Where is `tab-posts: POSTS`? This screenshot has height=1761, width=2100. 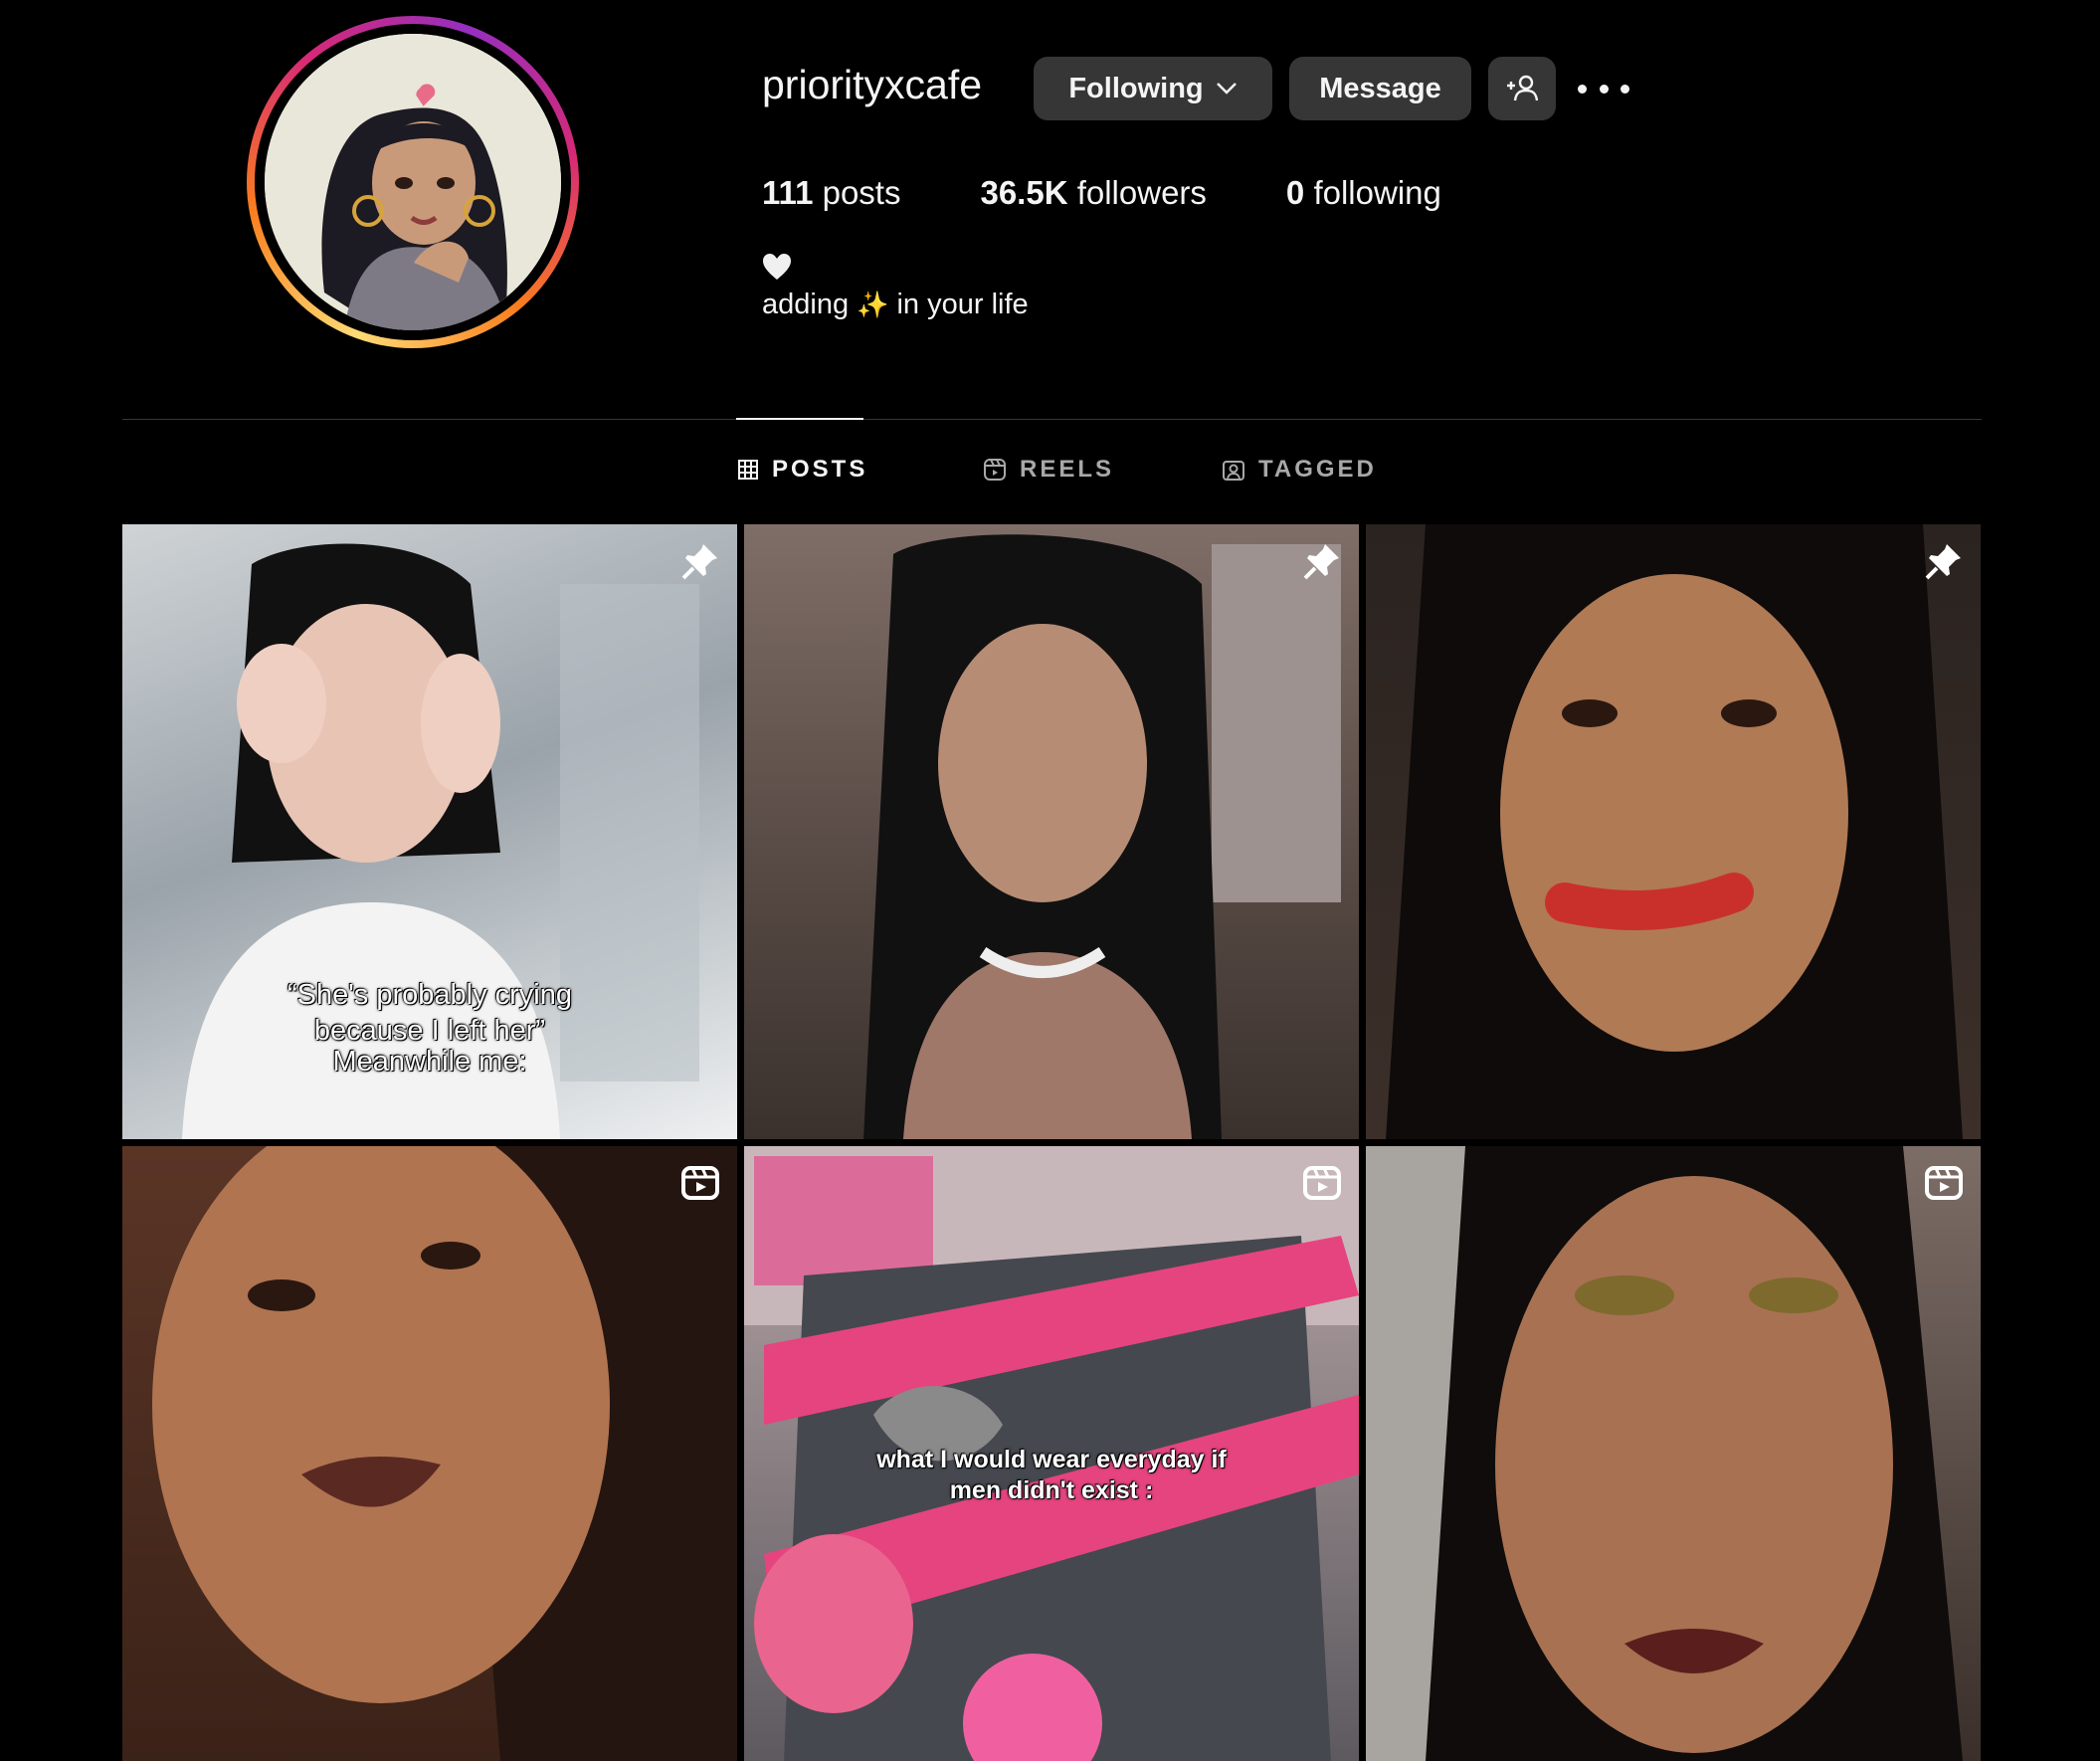
tab-posts: POSTS is located at coordinates (802, 470).